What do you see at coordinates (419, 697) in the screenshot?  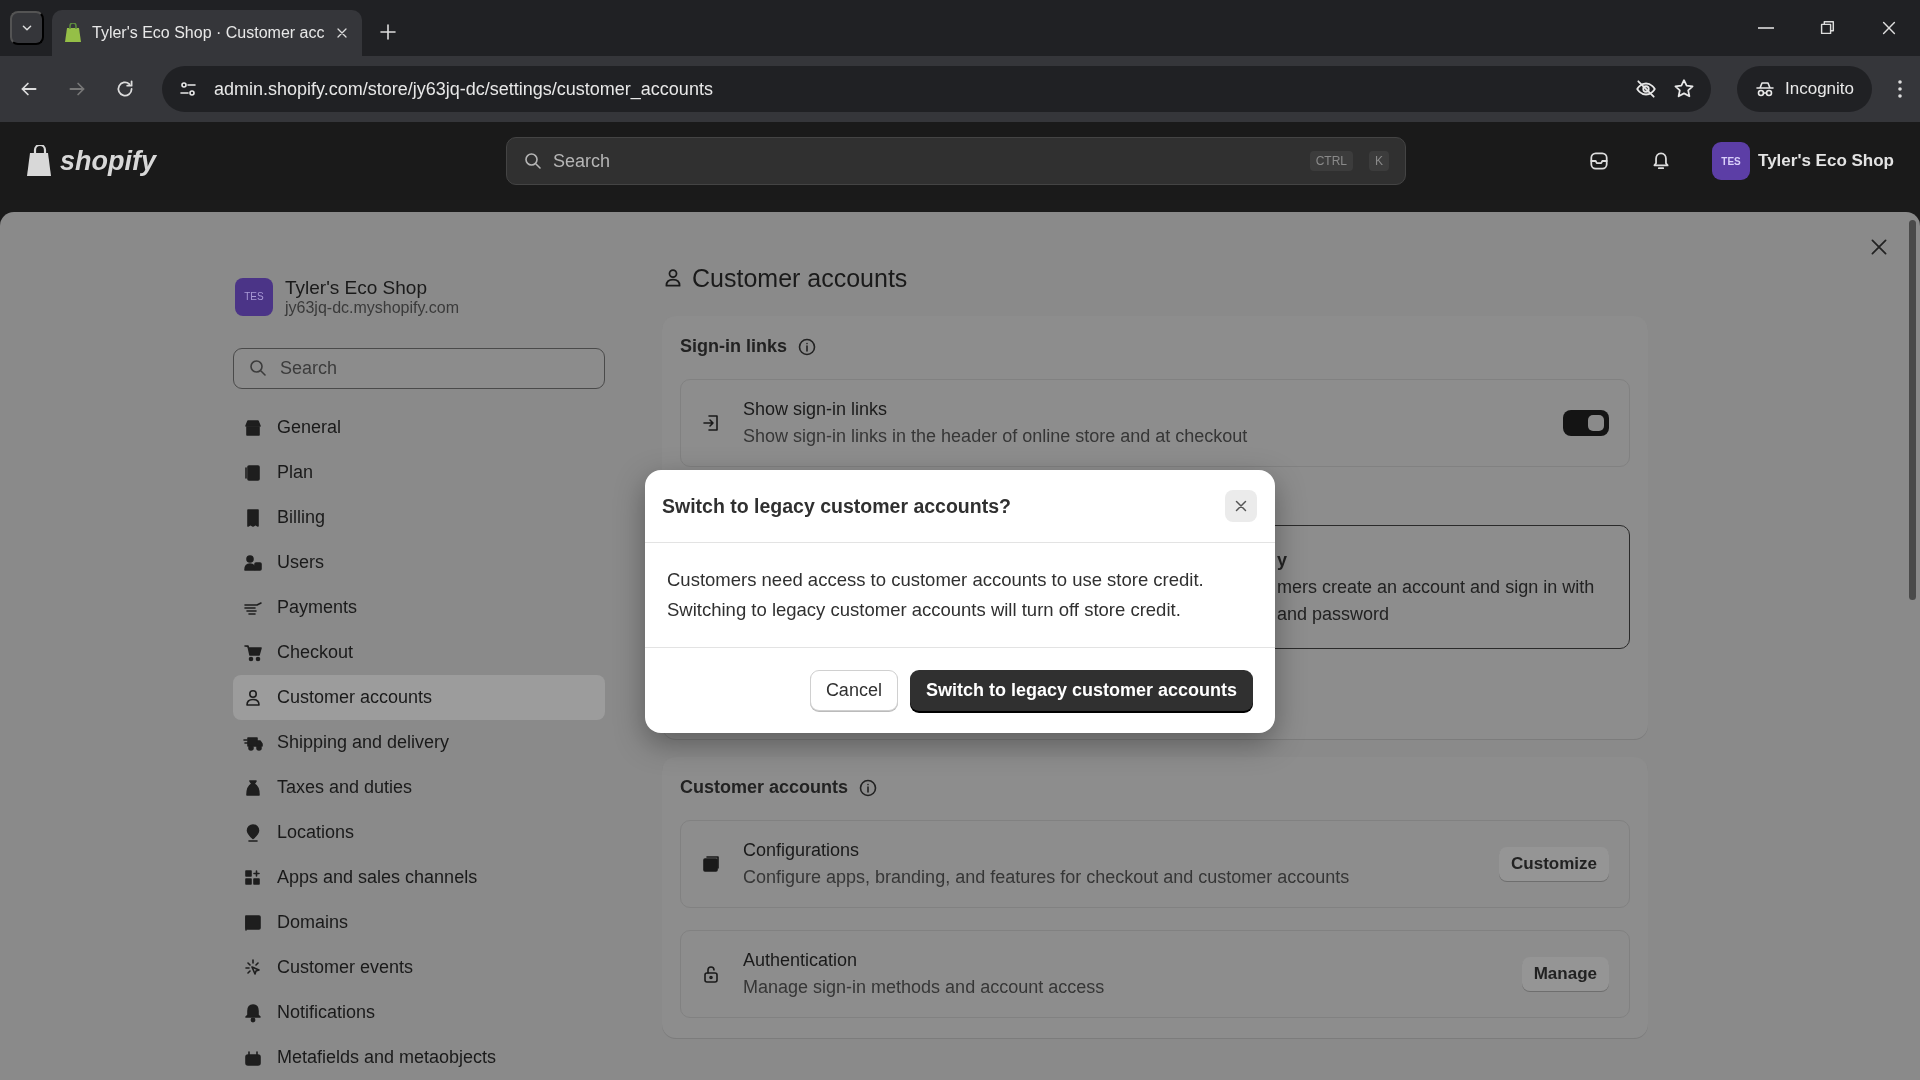 I see `sidebar-item: Customer accounts` at bounding box center [419, 697].